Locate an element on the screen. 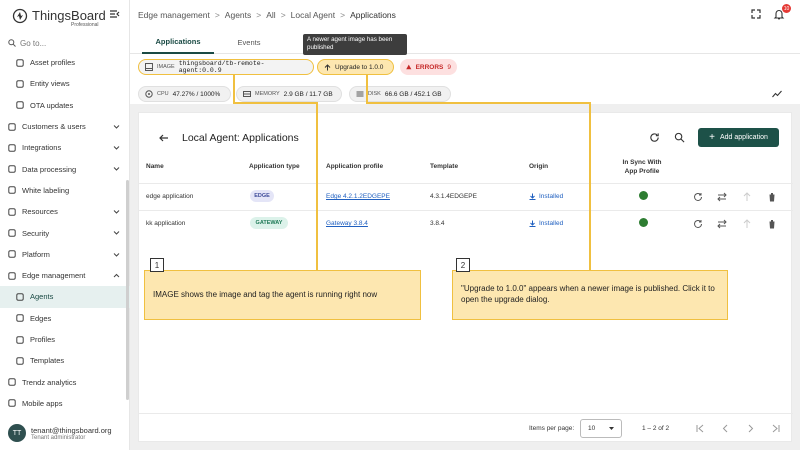 The image size is (800, 450). items-per-page-select: 10 is located at coordinates (601, 428).